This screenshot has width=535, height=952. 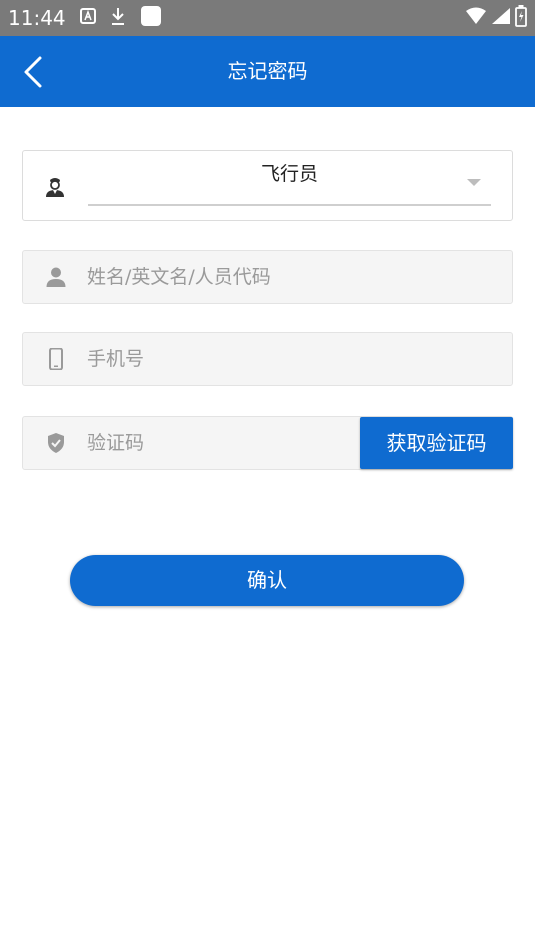 What do you see at coordinates (56, 277) in the screenshot?
I see `person-icon` at bounding box center [56, 277].